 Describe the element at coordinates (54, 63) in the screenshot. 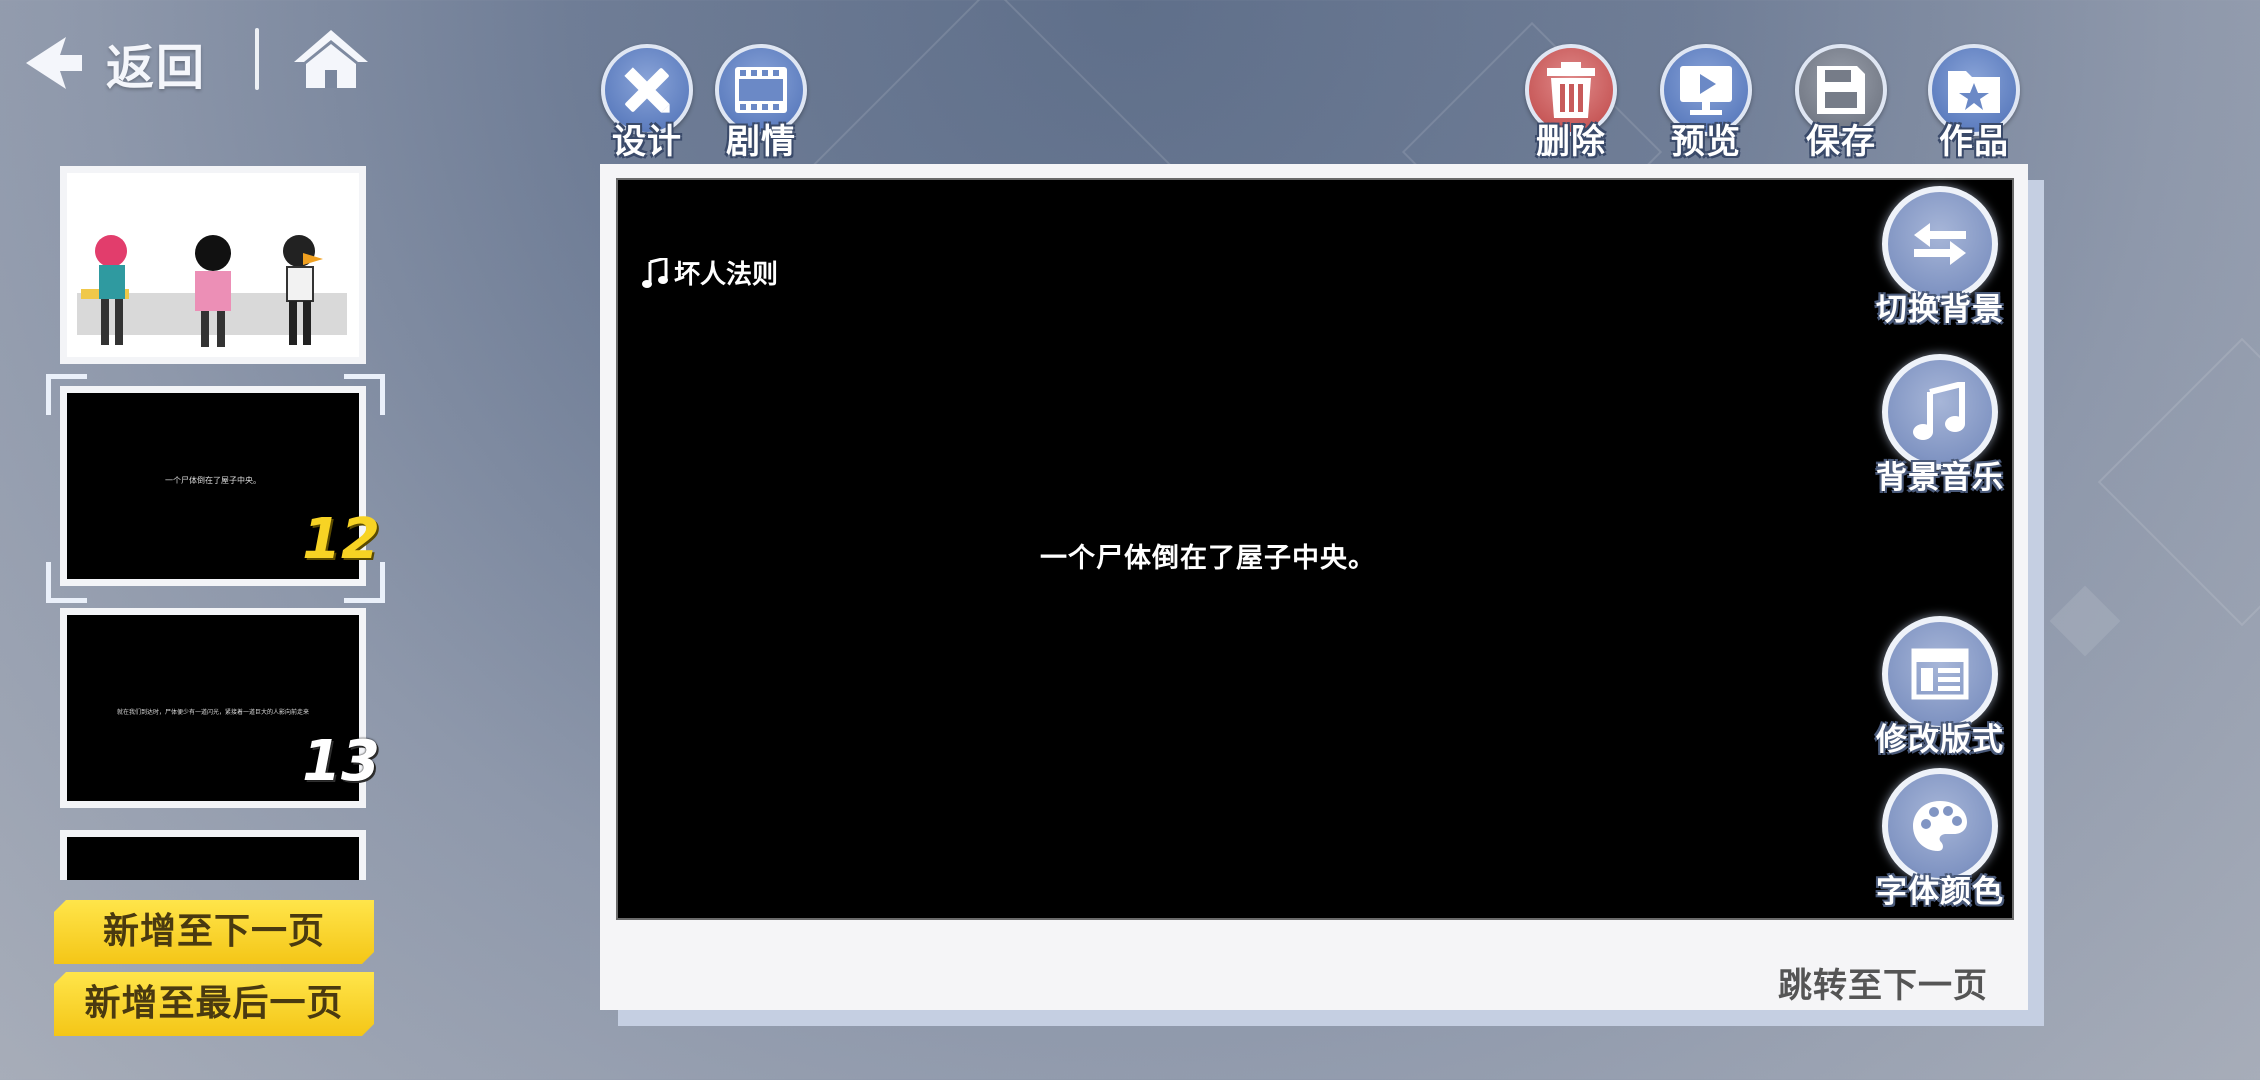

I see `back-arrow-icon` at that location.